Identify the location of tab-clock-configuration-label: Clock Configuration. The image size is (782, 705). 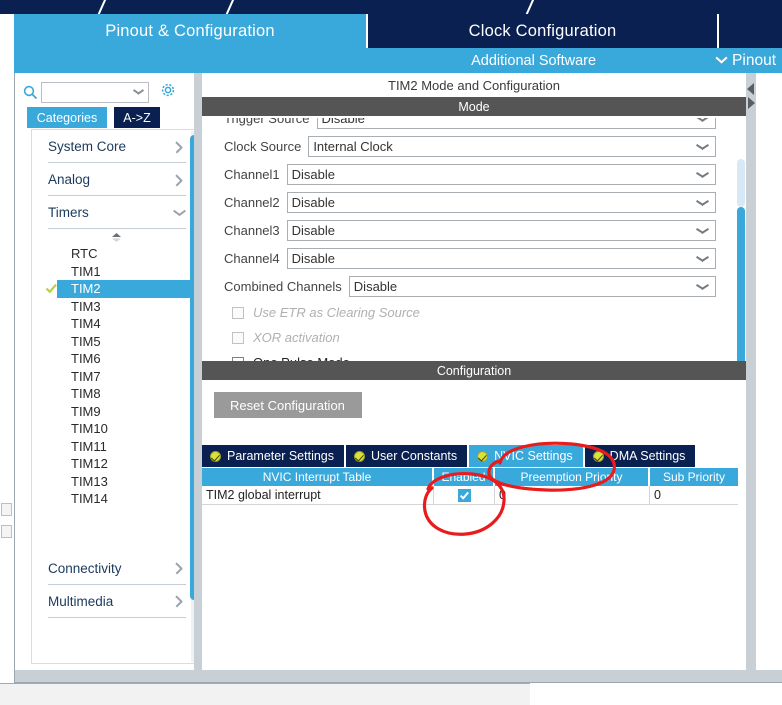
(542, 30).